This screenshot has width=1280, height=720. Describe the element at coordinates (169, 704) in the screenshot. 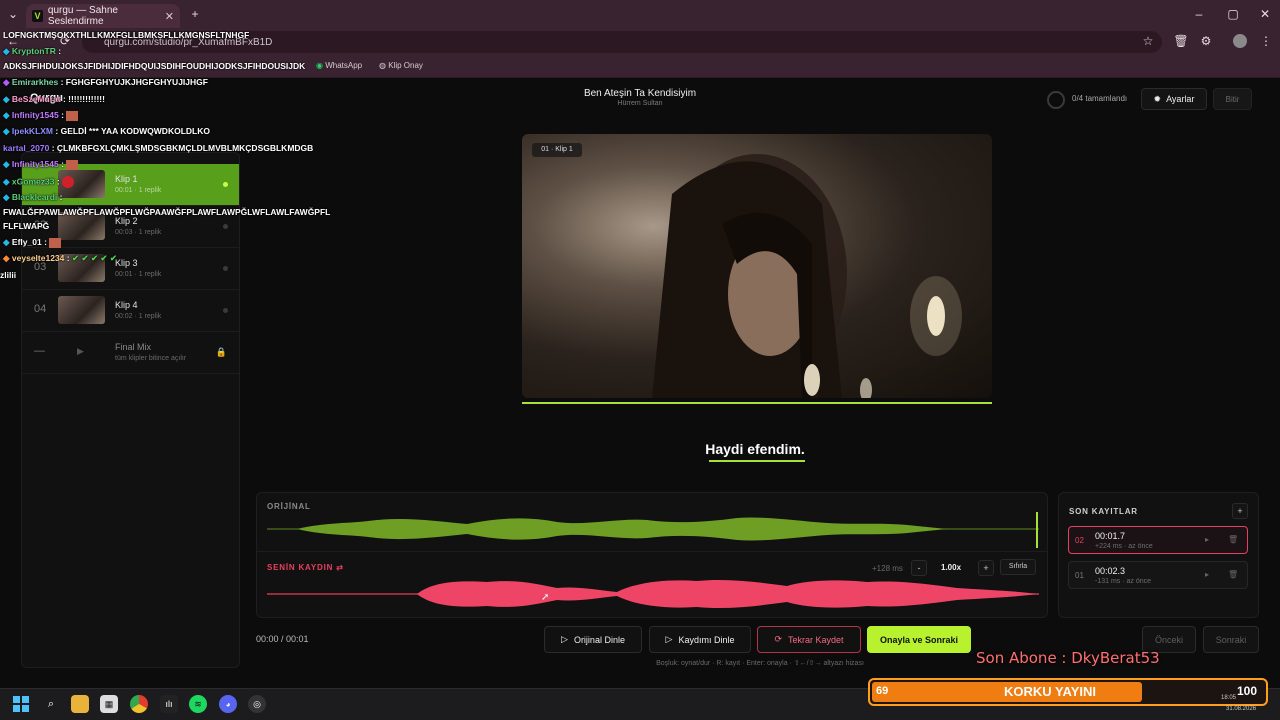

I see `audio-app-icon: ılı` at that location.